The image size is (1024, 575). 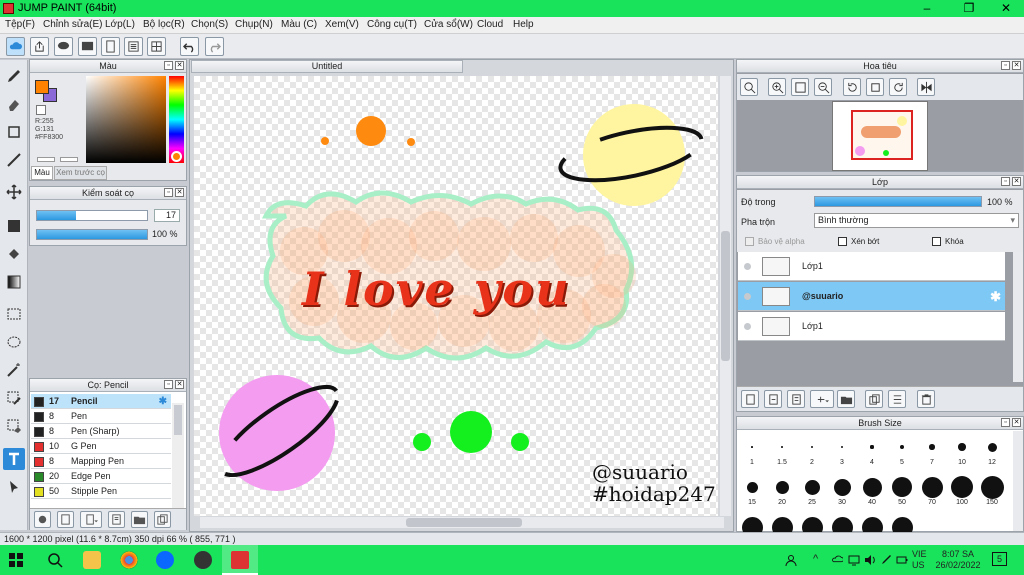 What do you see at coordinates (750, 399) in the screenshot?
I see `new-layer-icon` at bounding box center [750, 399].